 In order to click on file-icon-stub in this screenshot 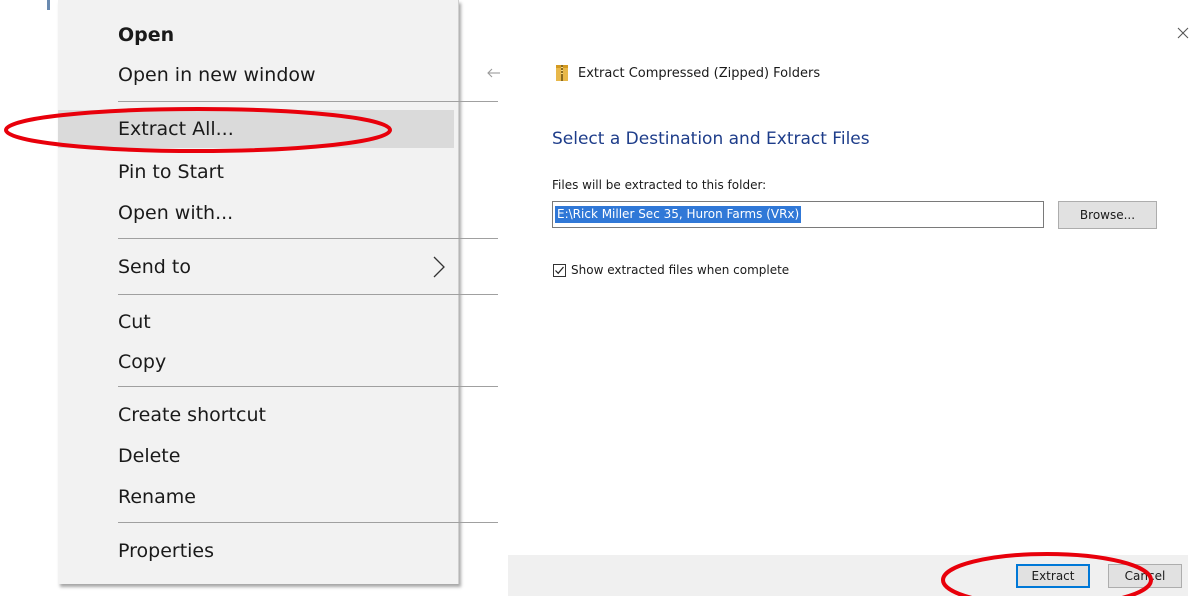, I will do `click(48, 5)`.